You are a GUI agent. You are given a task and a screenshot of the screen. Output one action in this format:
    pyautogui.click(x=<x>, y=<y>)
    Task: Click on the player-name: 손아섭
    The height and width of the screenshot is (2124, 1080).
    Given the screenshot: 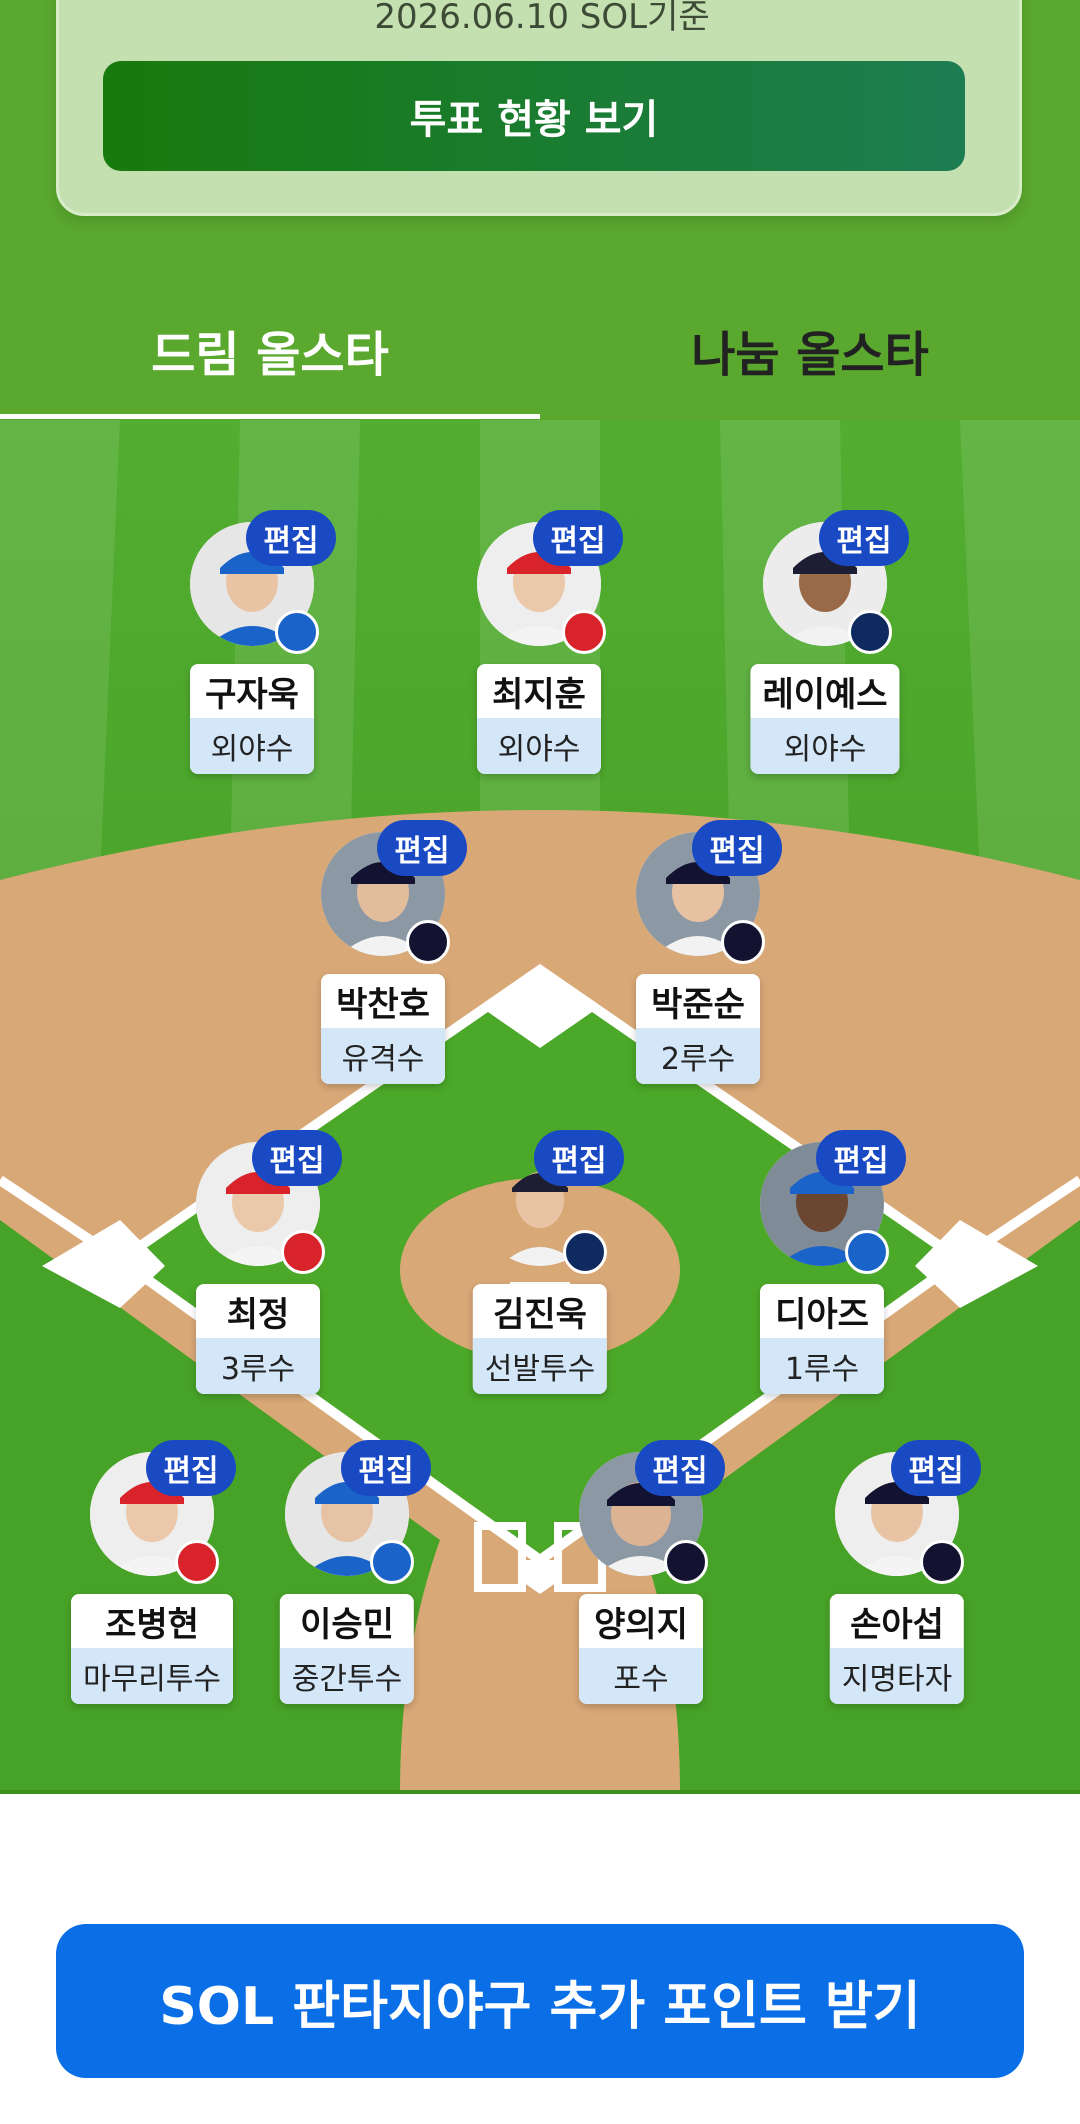 What is the action you would take?
    pyautogui.click(x=897, y=1624)
    